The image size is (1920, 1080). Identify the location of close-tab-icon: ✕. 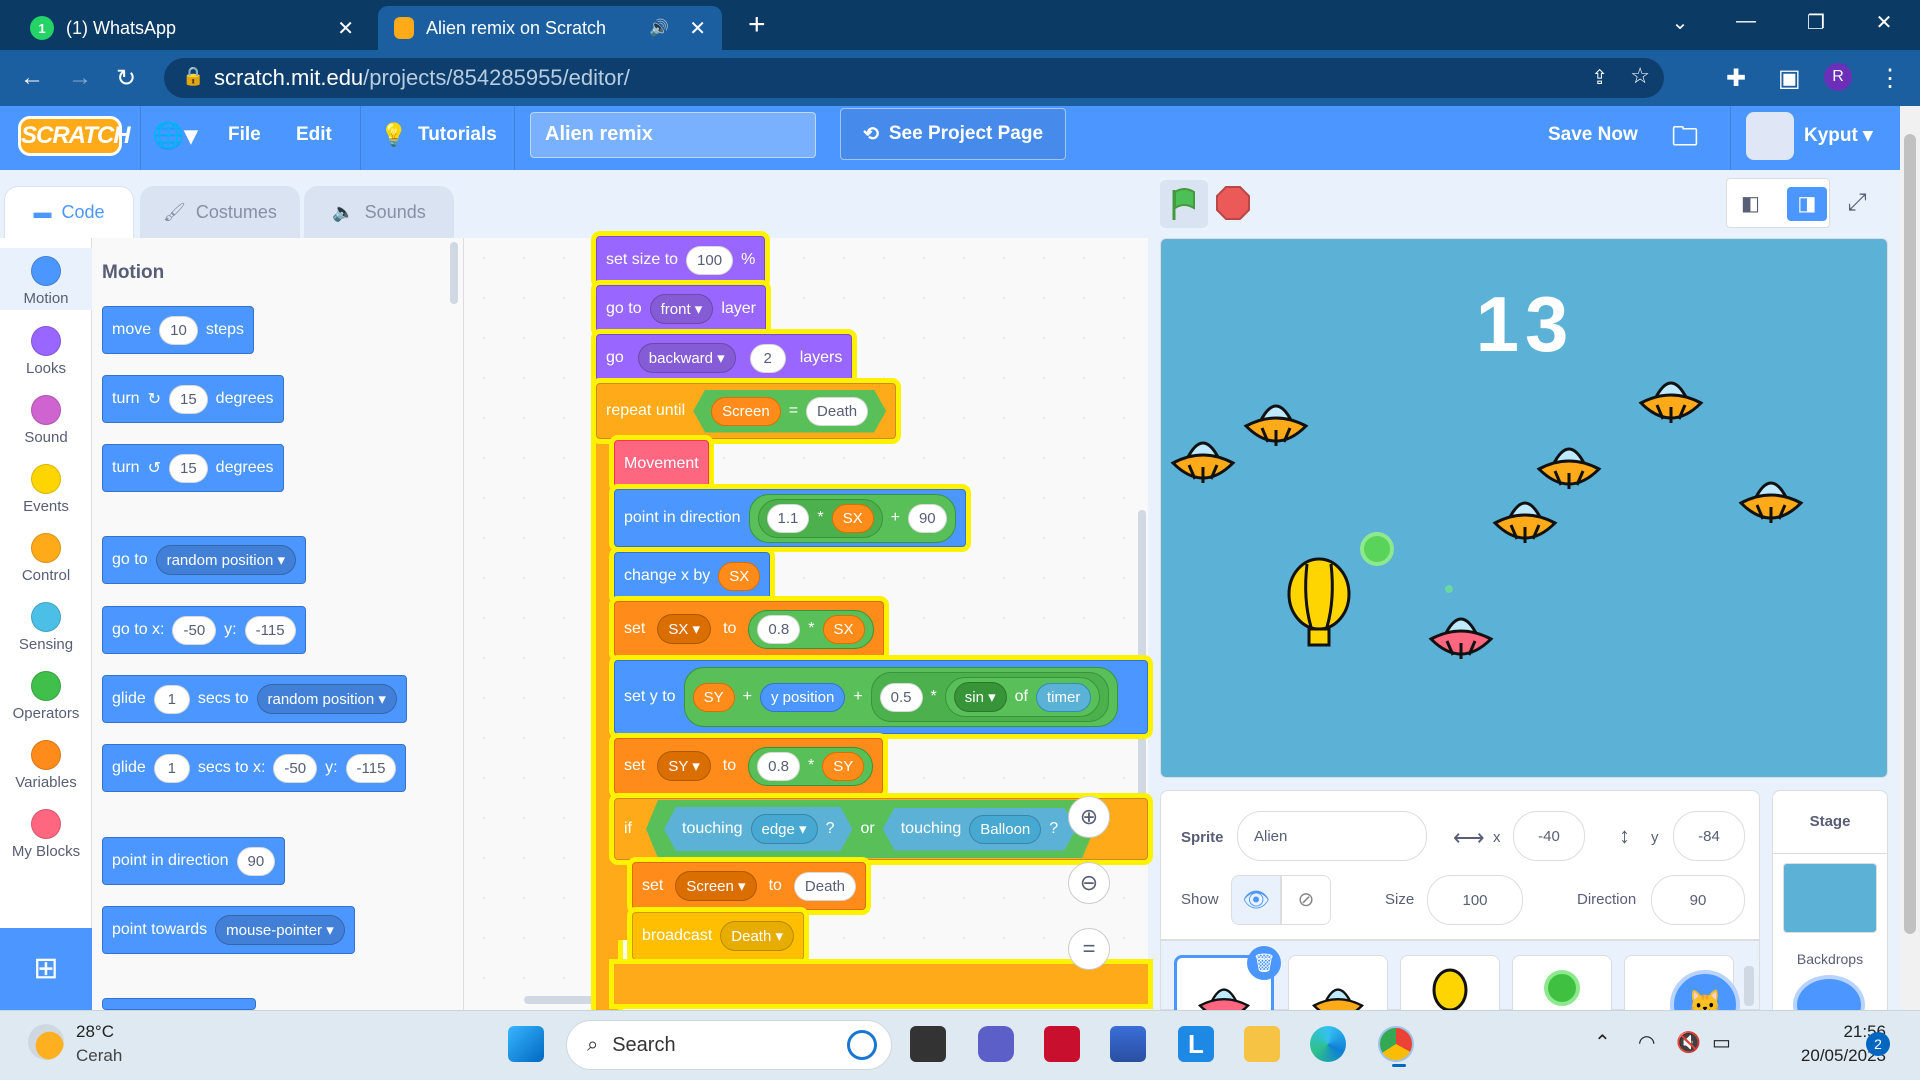
(345, 28).